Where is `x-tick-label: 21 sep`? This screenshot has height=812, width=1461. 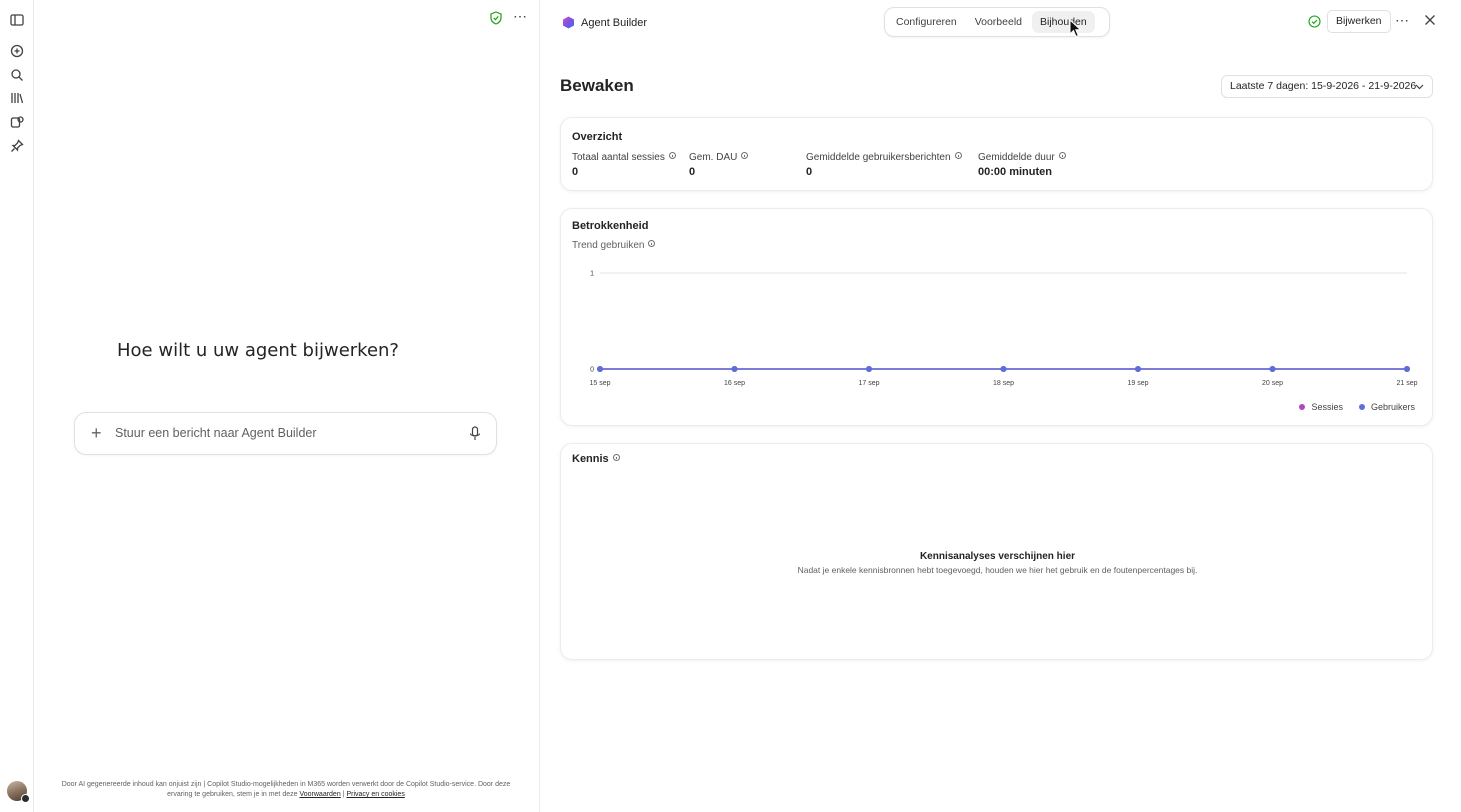
x-tick-label: 21 sep is located at coordinates (1406, 383).